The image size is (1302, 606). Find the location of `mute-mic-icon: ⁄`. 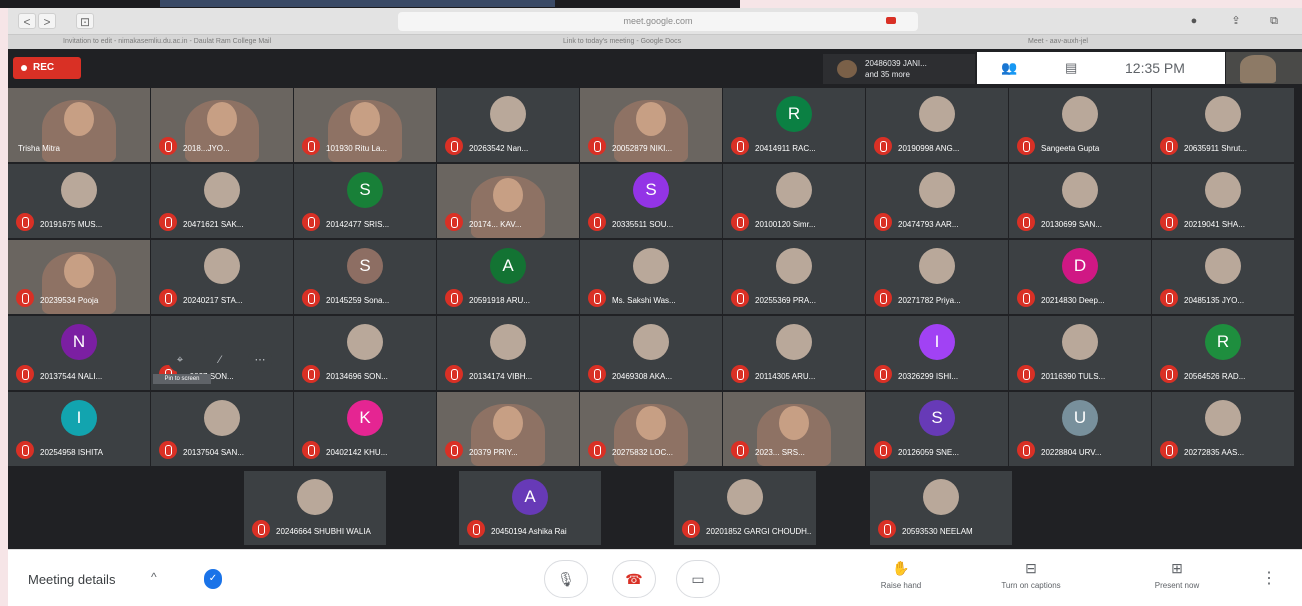

mute-mic-icon: ⁄ is located at coordinates (220, 360).